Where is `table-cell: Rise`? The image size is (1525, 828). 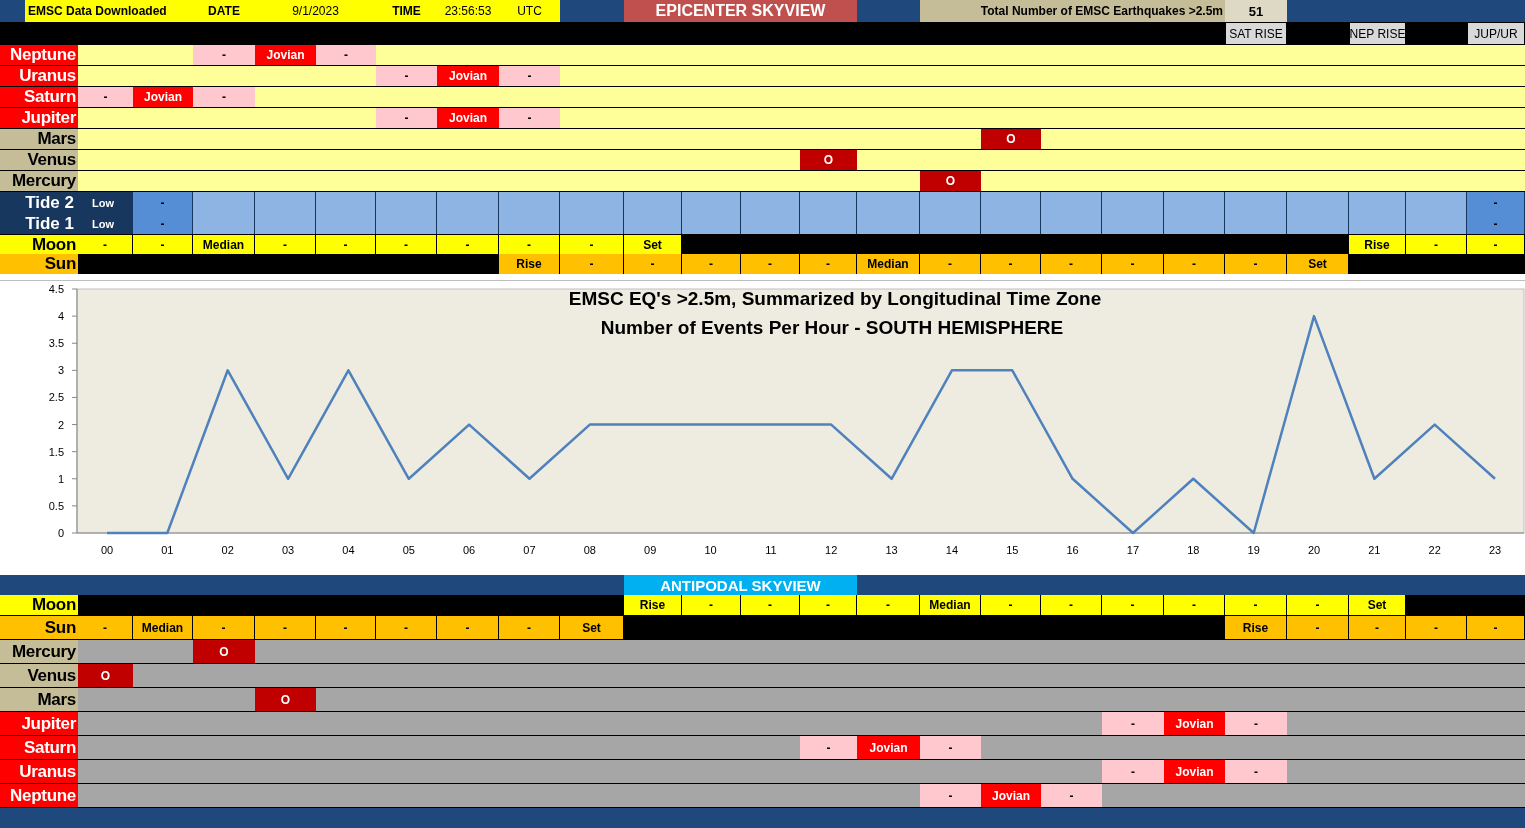 table-cell: Rise is located at coordinates (653, 605).